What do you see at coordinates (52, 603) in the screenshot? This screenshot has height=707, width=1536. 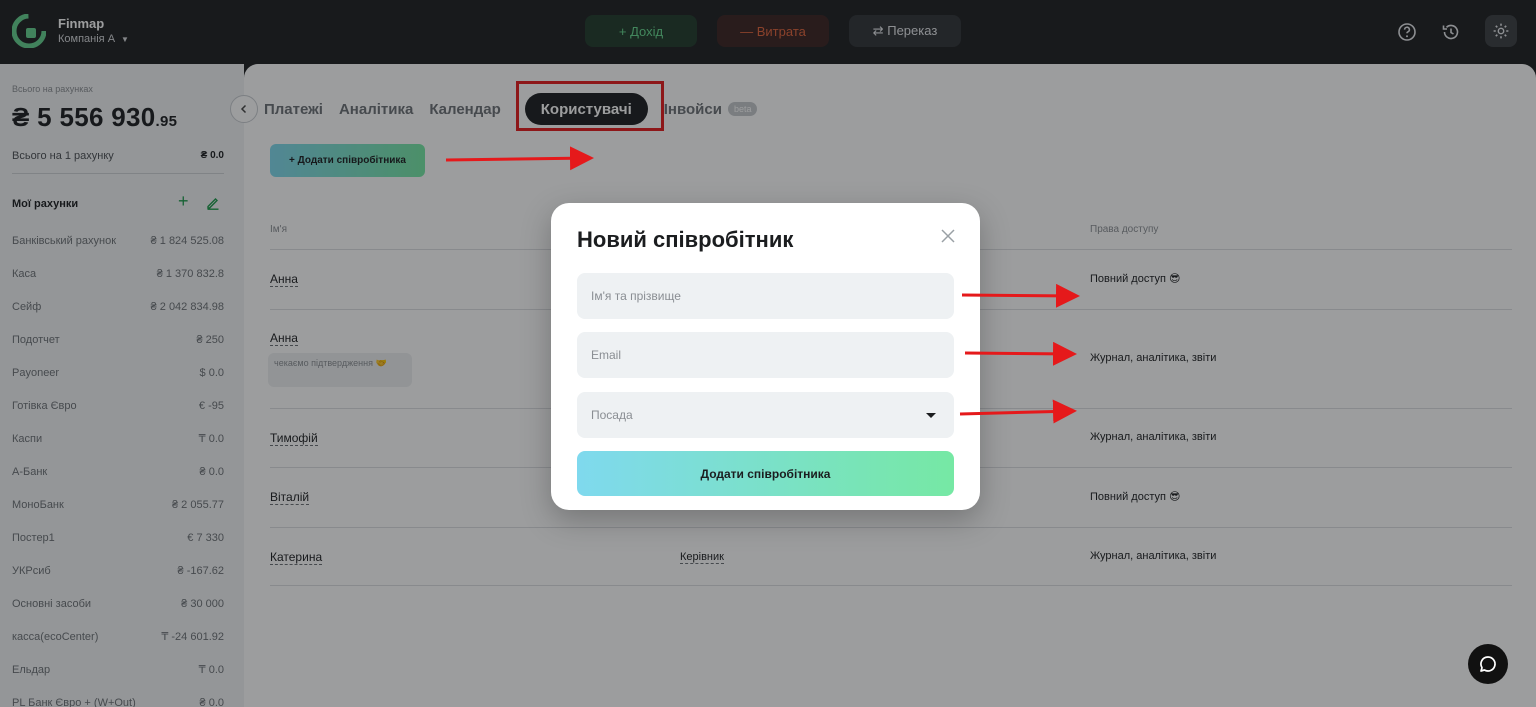 I see `account-name: Основні засоби` at bounding box center [52, 603].